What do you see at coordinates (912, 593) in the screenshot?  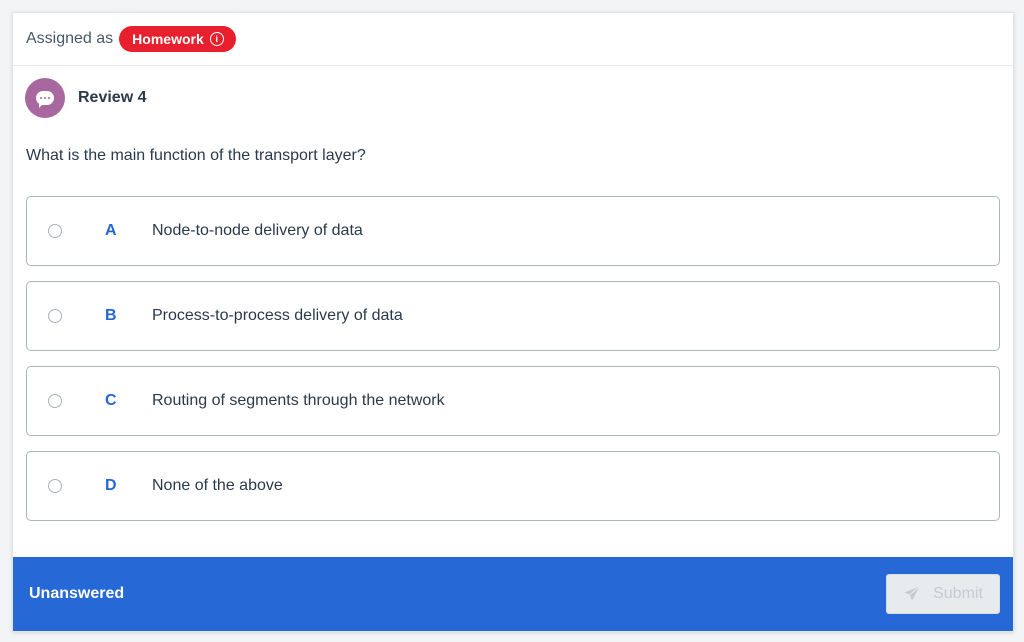 I see `send-icon` at bounding box center [912, 593].